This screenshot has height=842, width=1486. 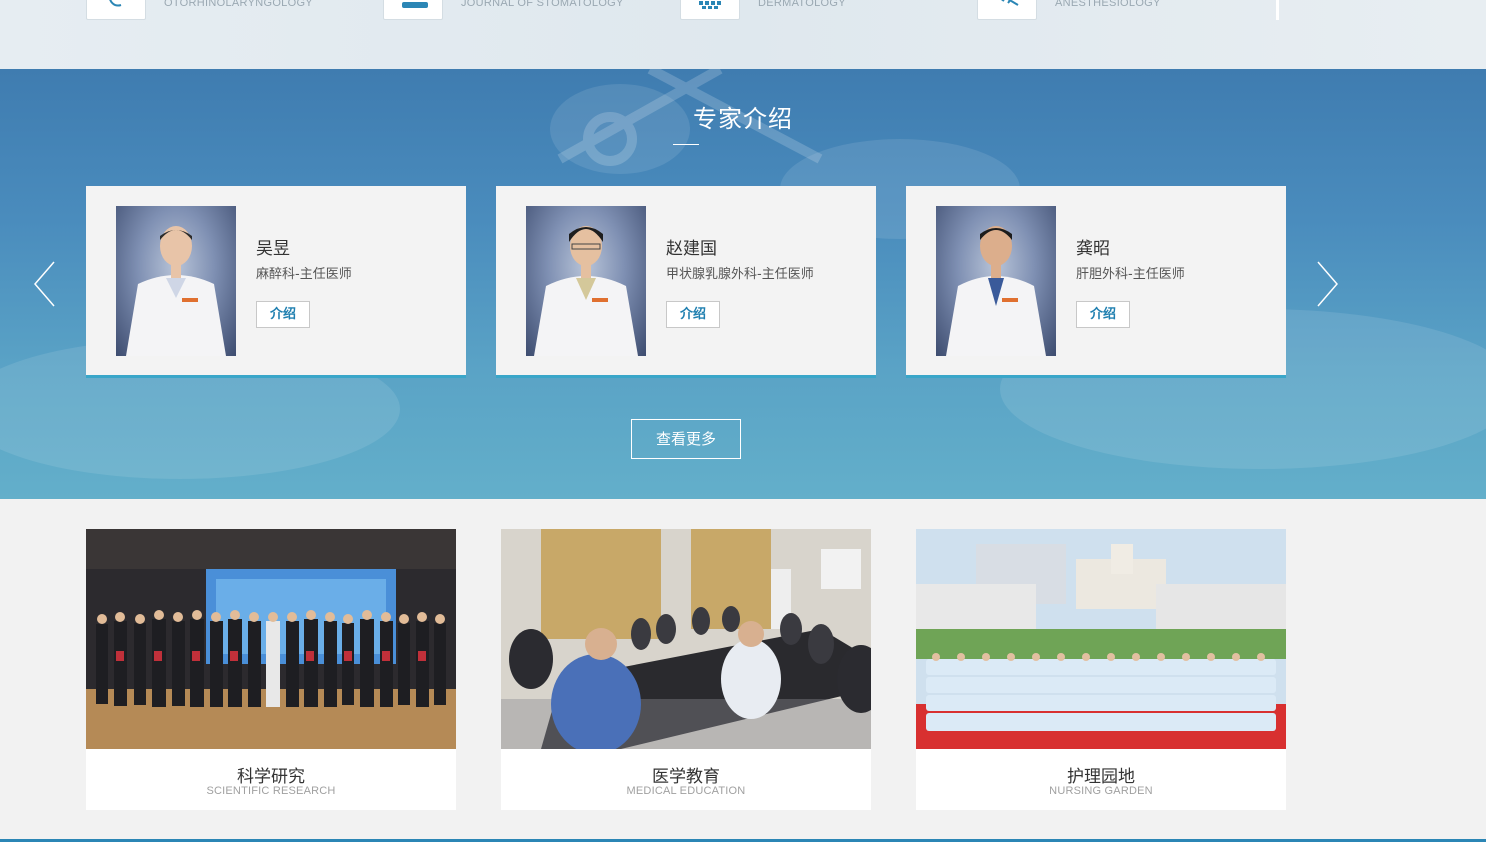 I want to click on feature-subtitle: NURSING GARDEN, so click(x=1101, y=791).